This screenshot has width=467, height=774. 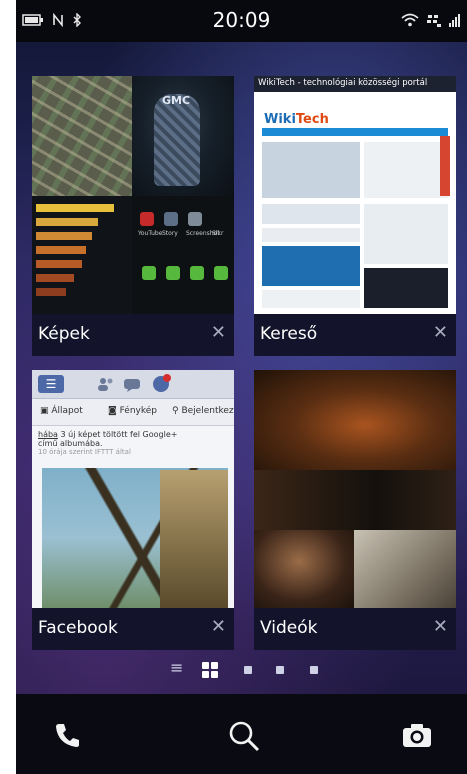 I want to click on phone-icon, so click(x=67, y=737).